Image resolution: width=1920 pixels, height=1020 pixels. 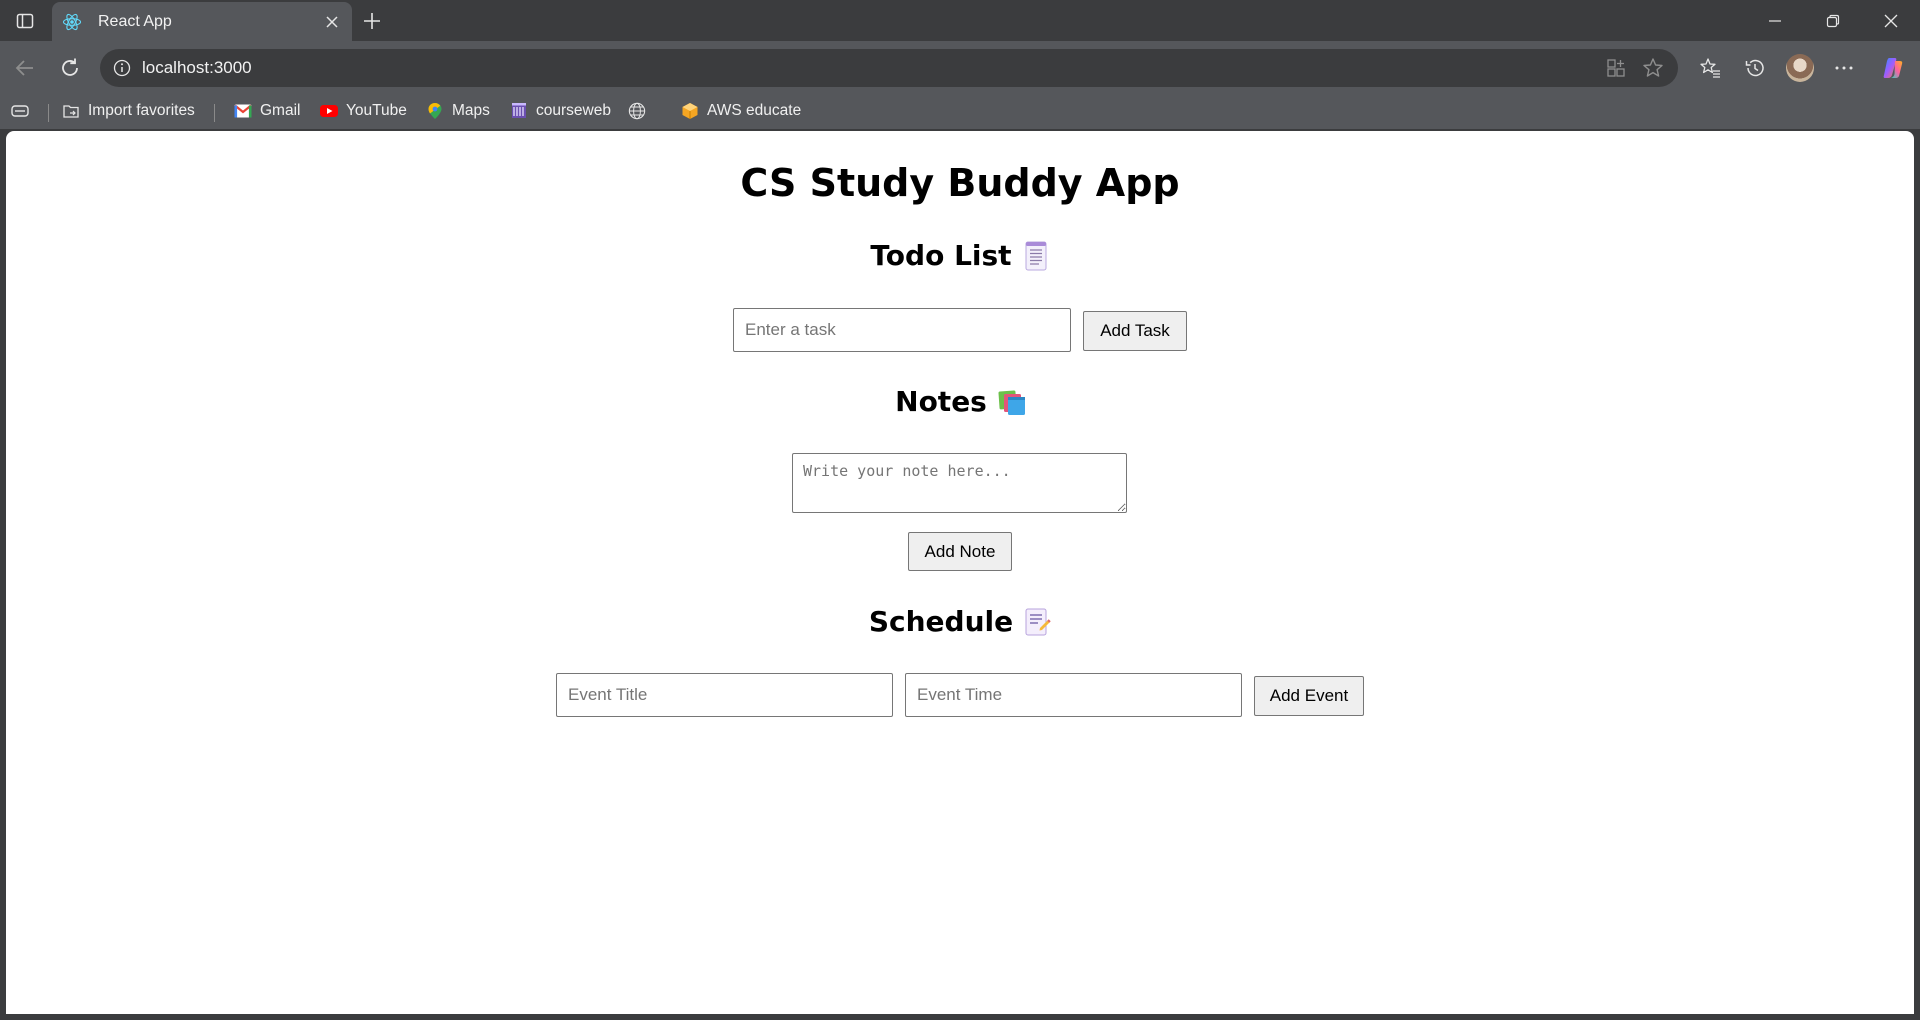 What do you see at coordinates (71, 111) in the screenshot?
I see `import-favorites-icon` at bounding box center [71, 111].